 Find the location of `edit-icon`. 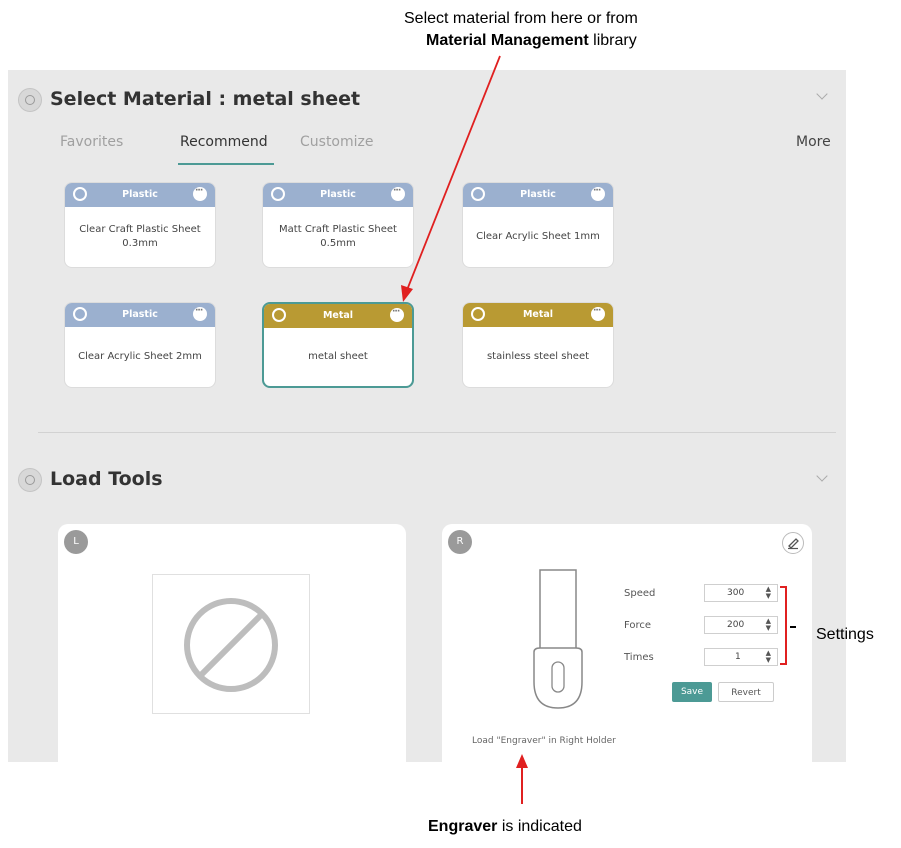

edit-icon is located at coordinates (793, 543).